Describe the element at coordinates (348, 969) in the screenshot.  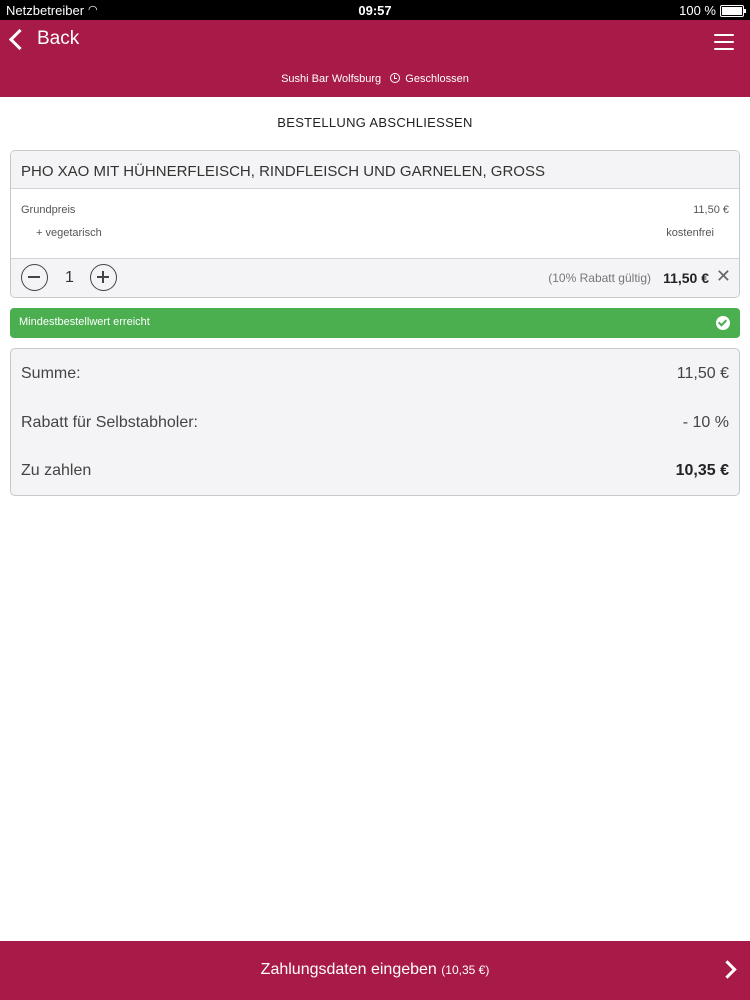
I see `payment-button-label: Zahlungsdaten eingeben` at that location.